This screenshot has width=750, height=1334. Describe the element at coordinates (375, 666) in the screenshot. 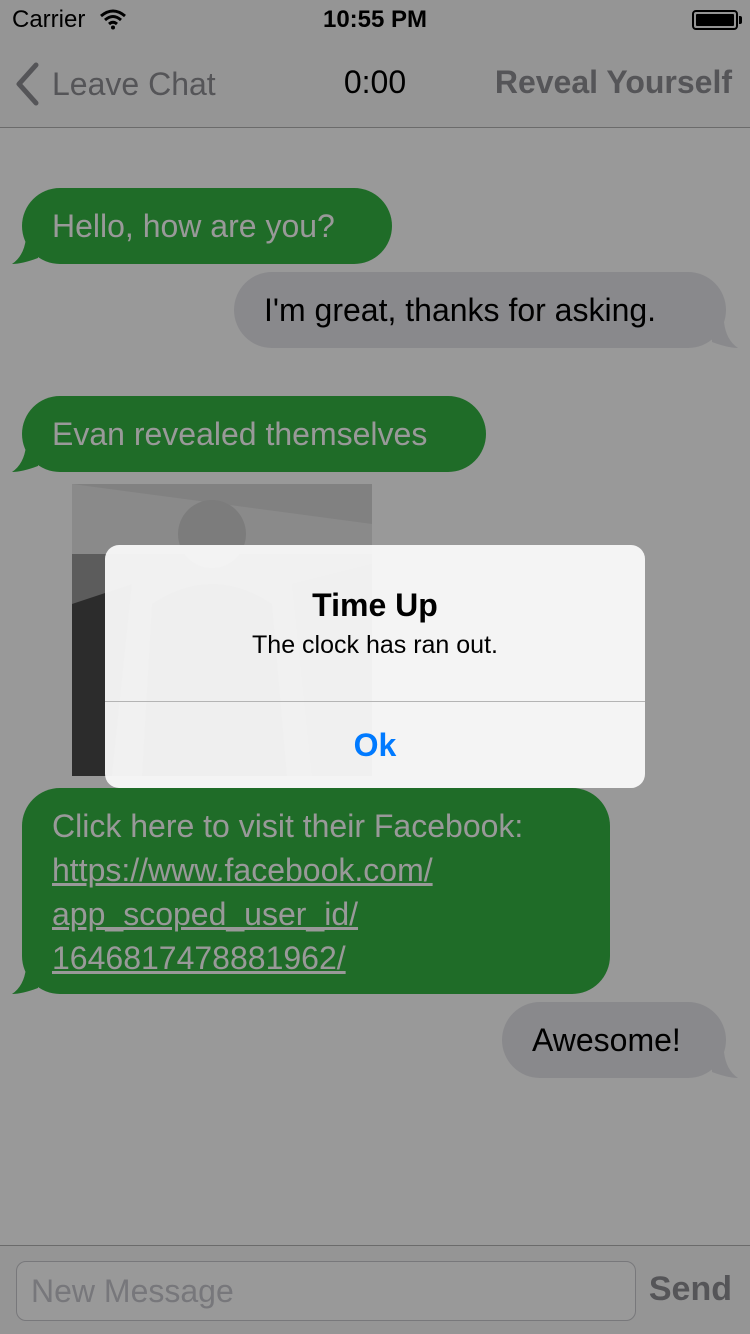

I see `time-up-alert: Time Up The clock has ran out. Ok` at that location.